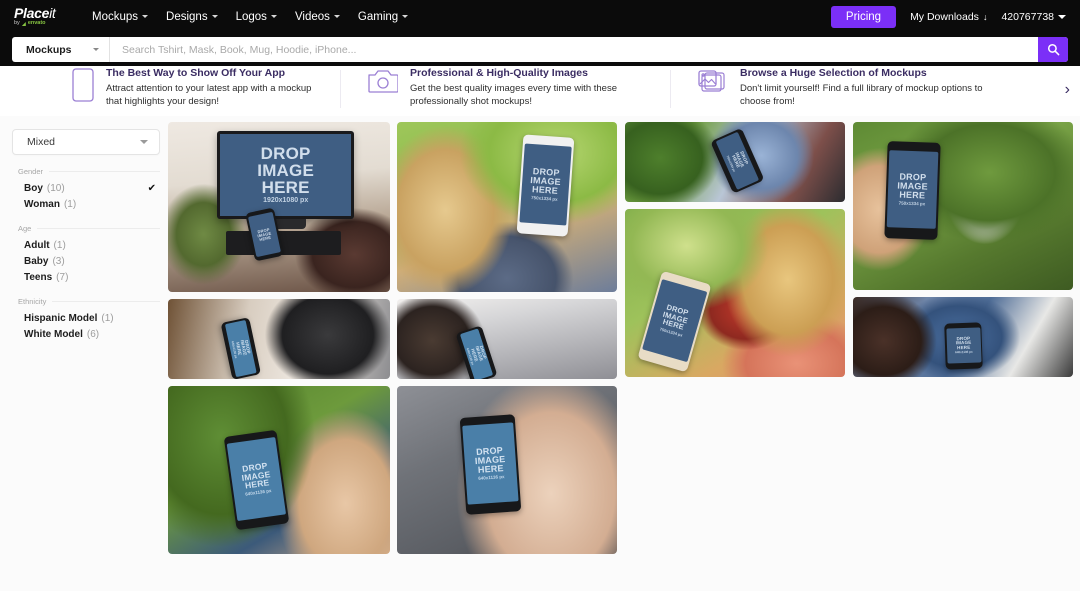 This screenshot has width=1080, height=591. Describe the element at coordinates (37, 245) in the screenshot. I see `facet-option-label: Adult` at that location.